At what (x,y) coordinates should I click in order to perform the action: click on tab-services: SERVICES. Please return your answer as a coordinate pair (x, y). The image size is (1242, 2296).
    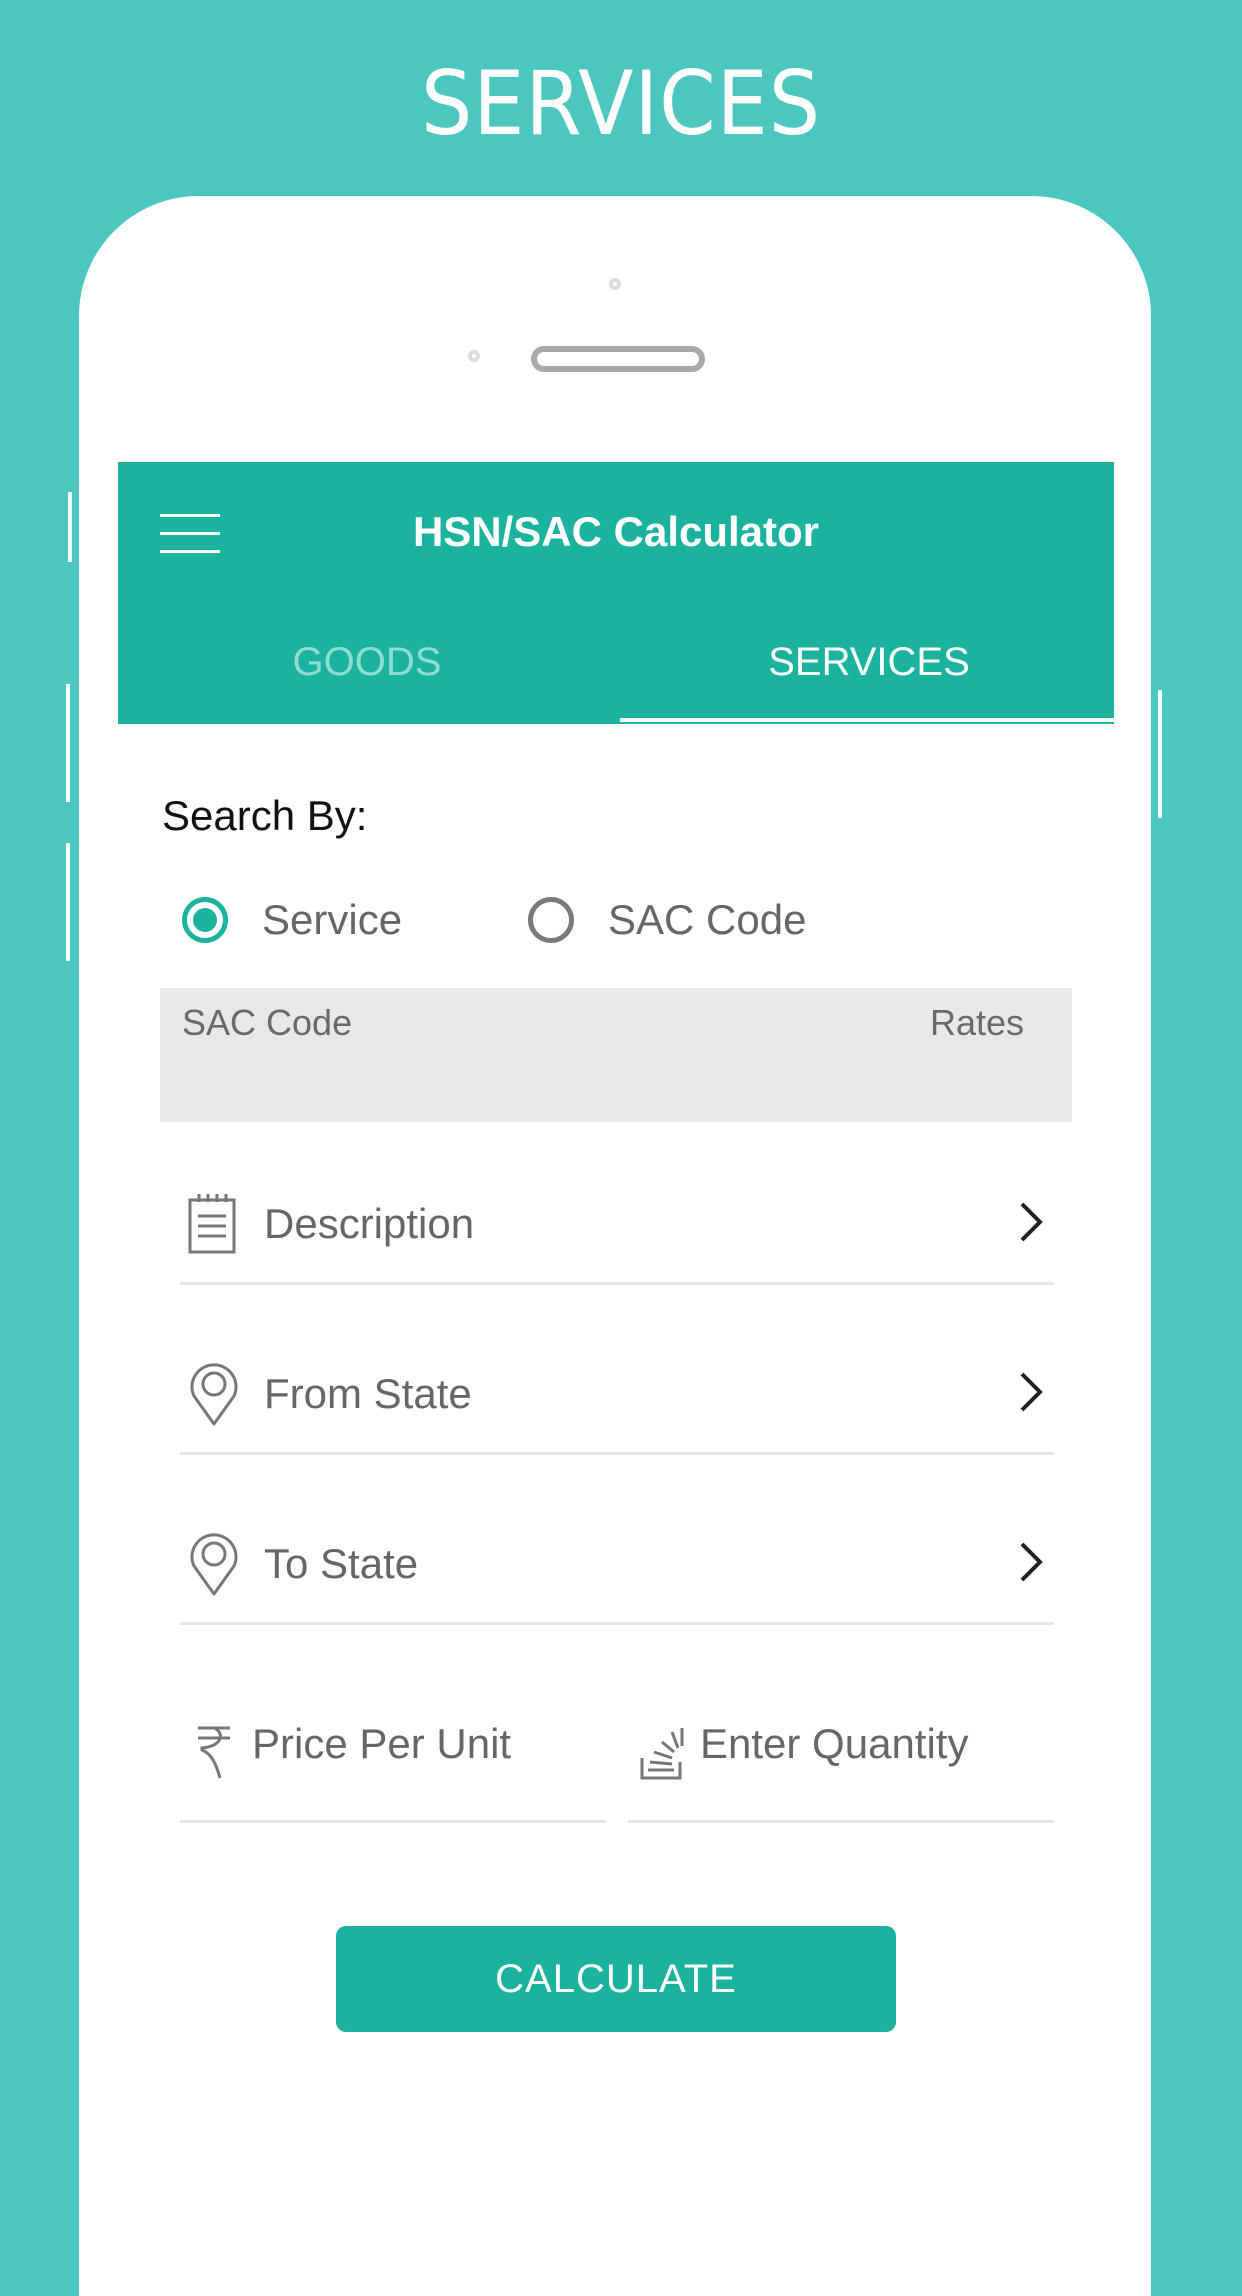
    Looking at the image, I should click on (869, 676).